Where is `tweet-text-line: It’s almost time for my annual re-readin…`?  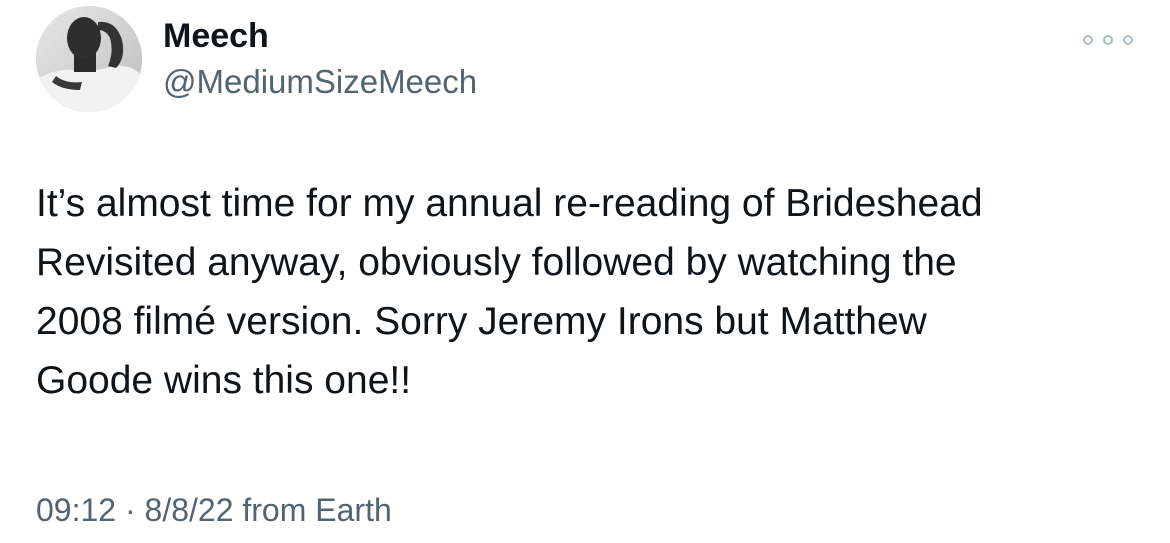 tweet-text-line: It’s almost time for my annual re-readin… is located at coordinates (509, 203).